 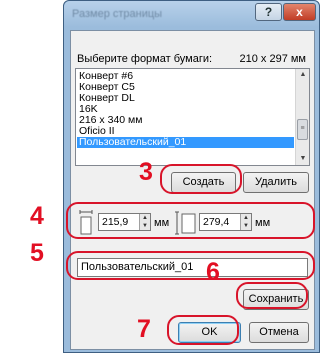 I want to click on save-callout, so click(x=272, y=295).